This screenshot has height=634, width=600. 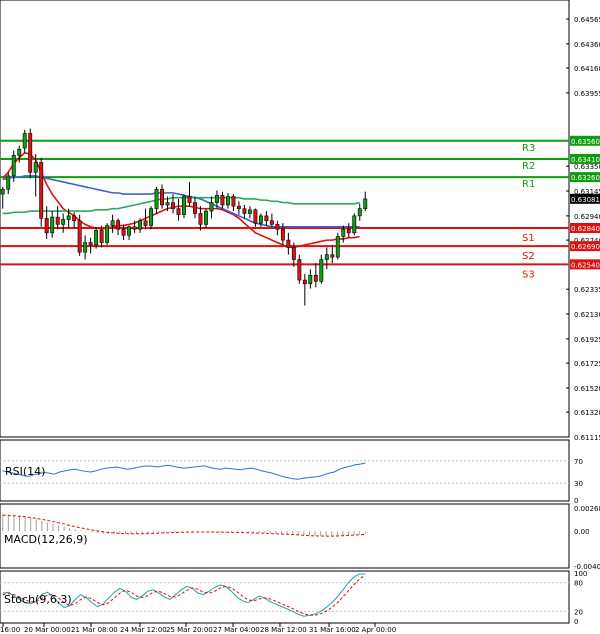 What do you see at coordinates (10, 630) in the screenshot?
I see `x-axis-tick-label: 16:00` at bounding box center [10, 630].